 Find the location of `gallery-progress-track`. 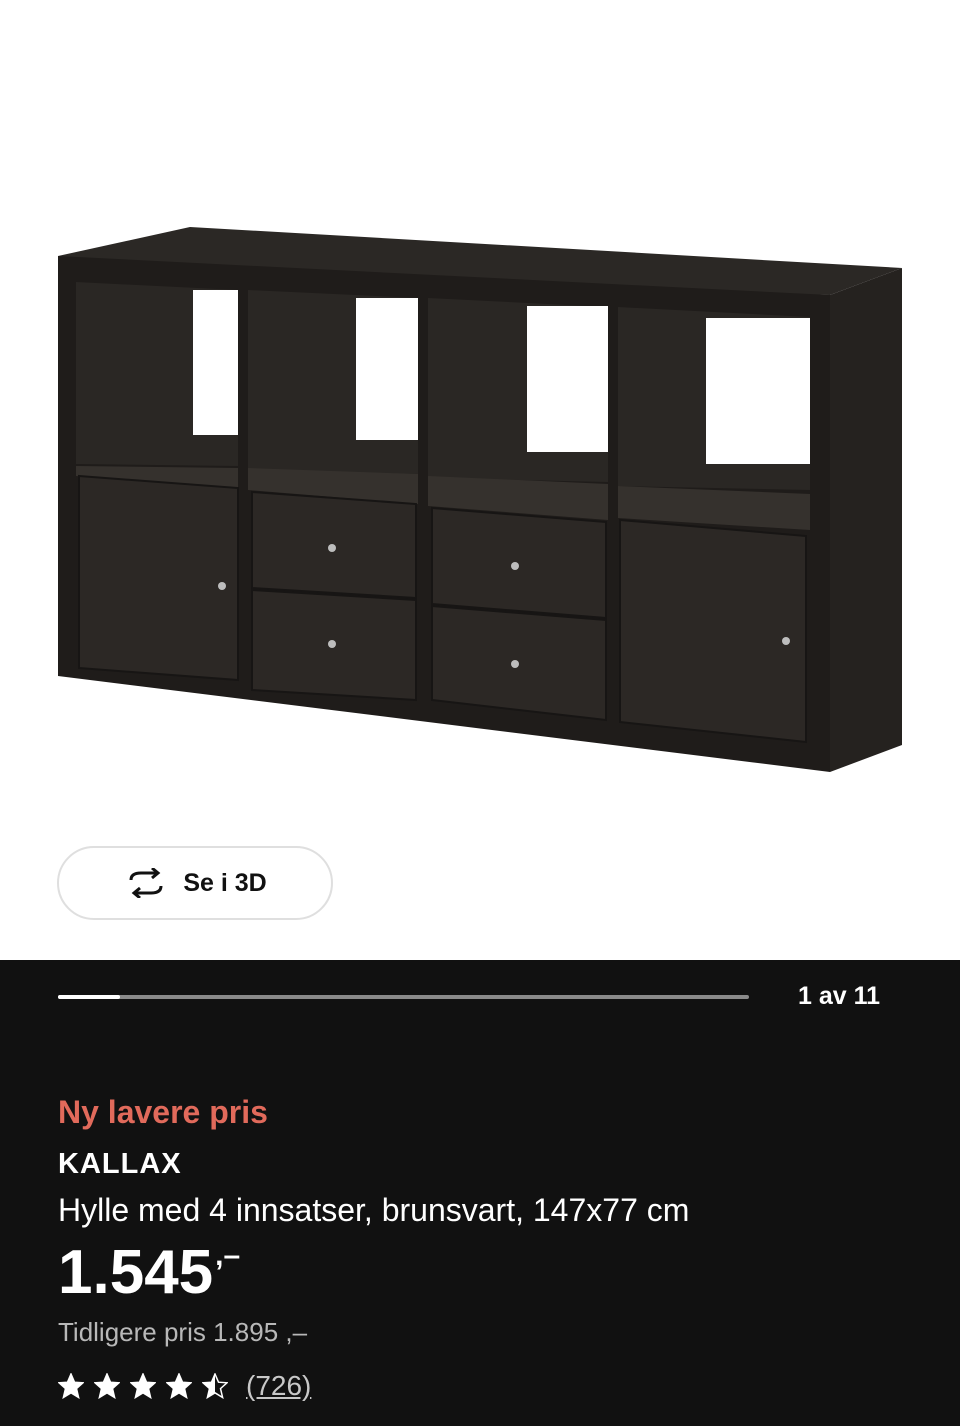

gallery-progress-track is located at coordinates (403, 997).